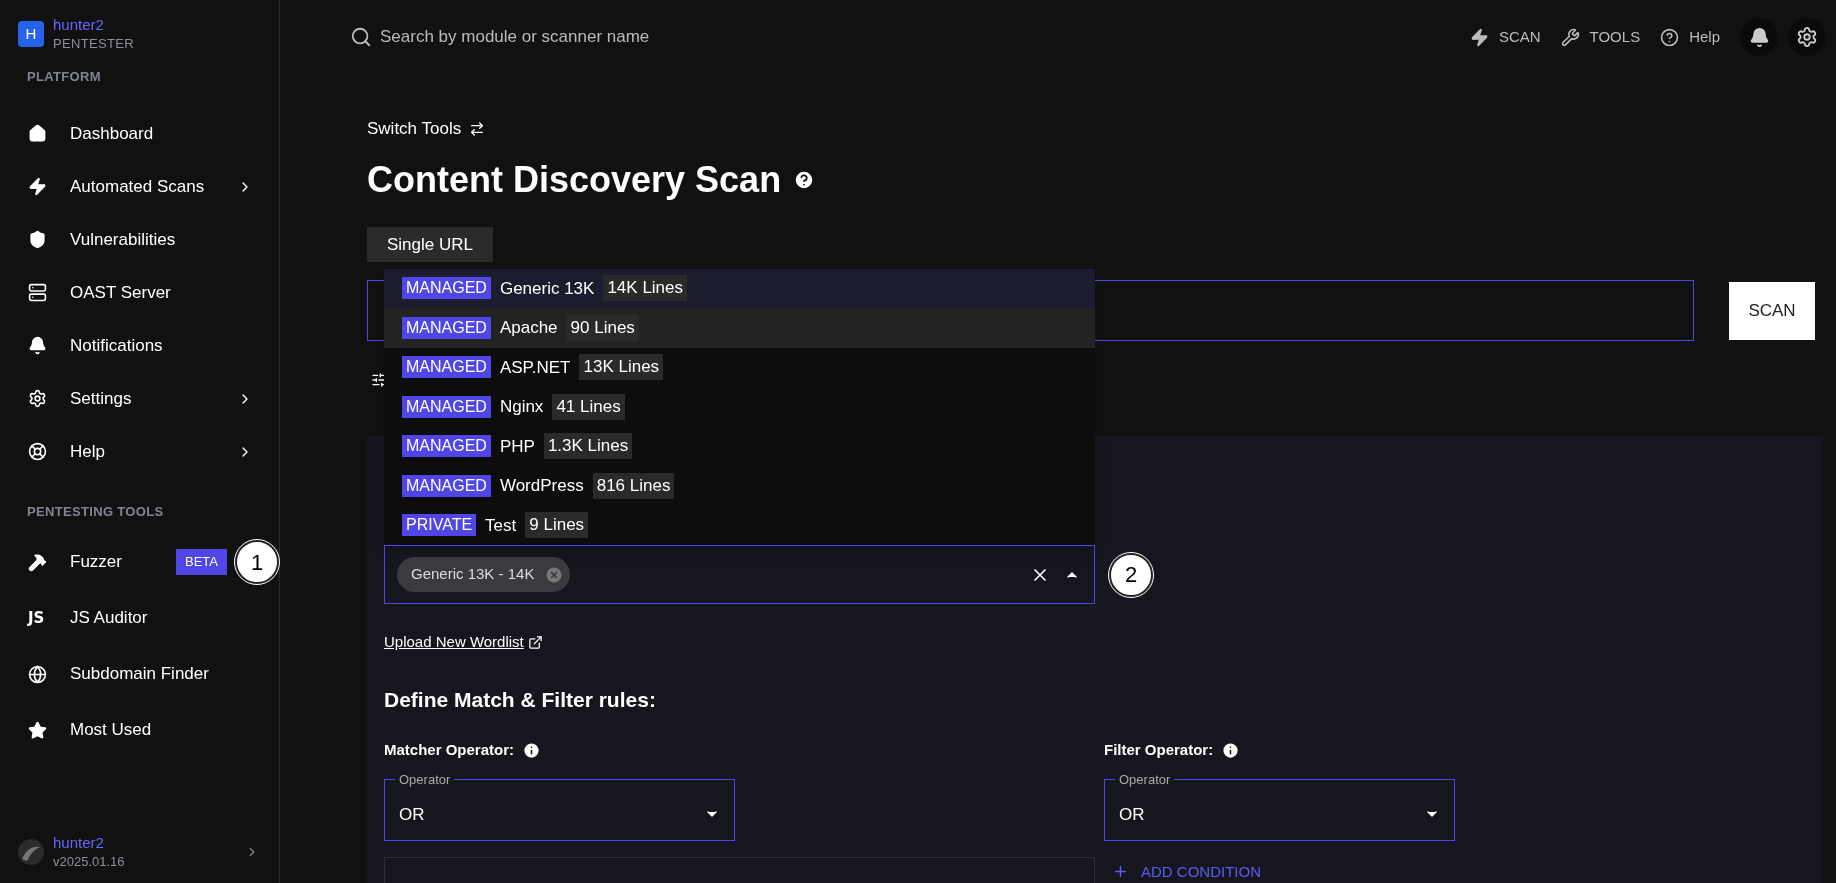 This screenshot has width=1836, height=883. Describe the element at coordinates (121, 292) in the screenshot. I see `sidebar-item-label: OAST Server` at that location.